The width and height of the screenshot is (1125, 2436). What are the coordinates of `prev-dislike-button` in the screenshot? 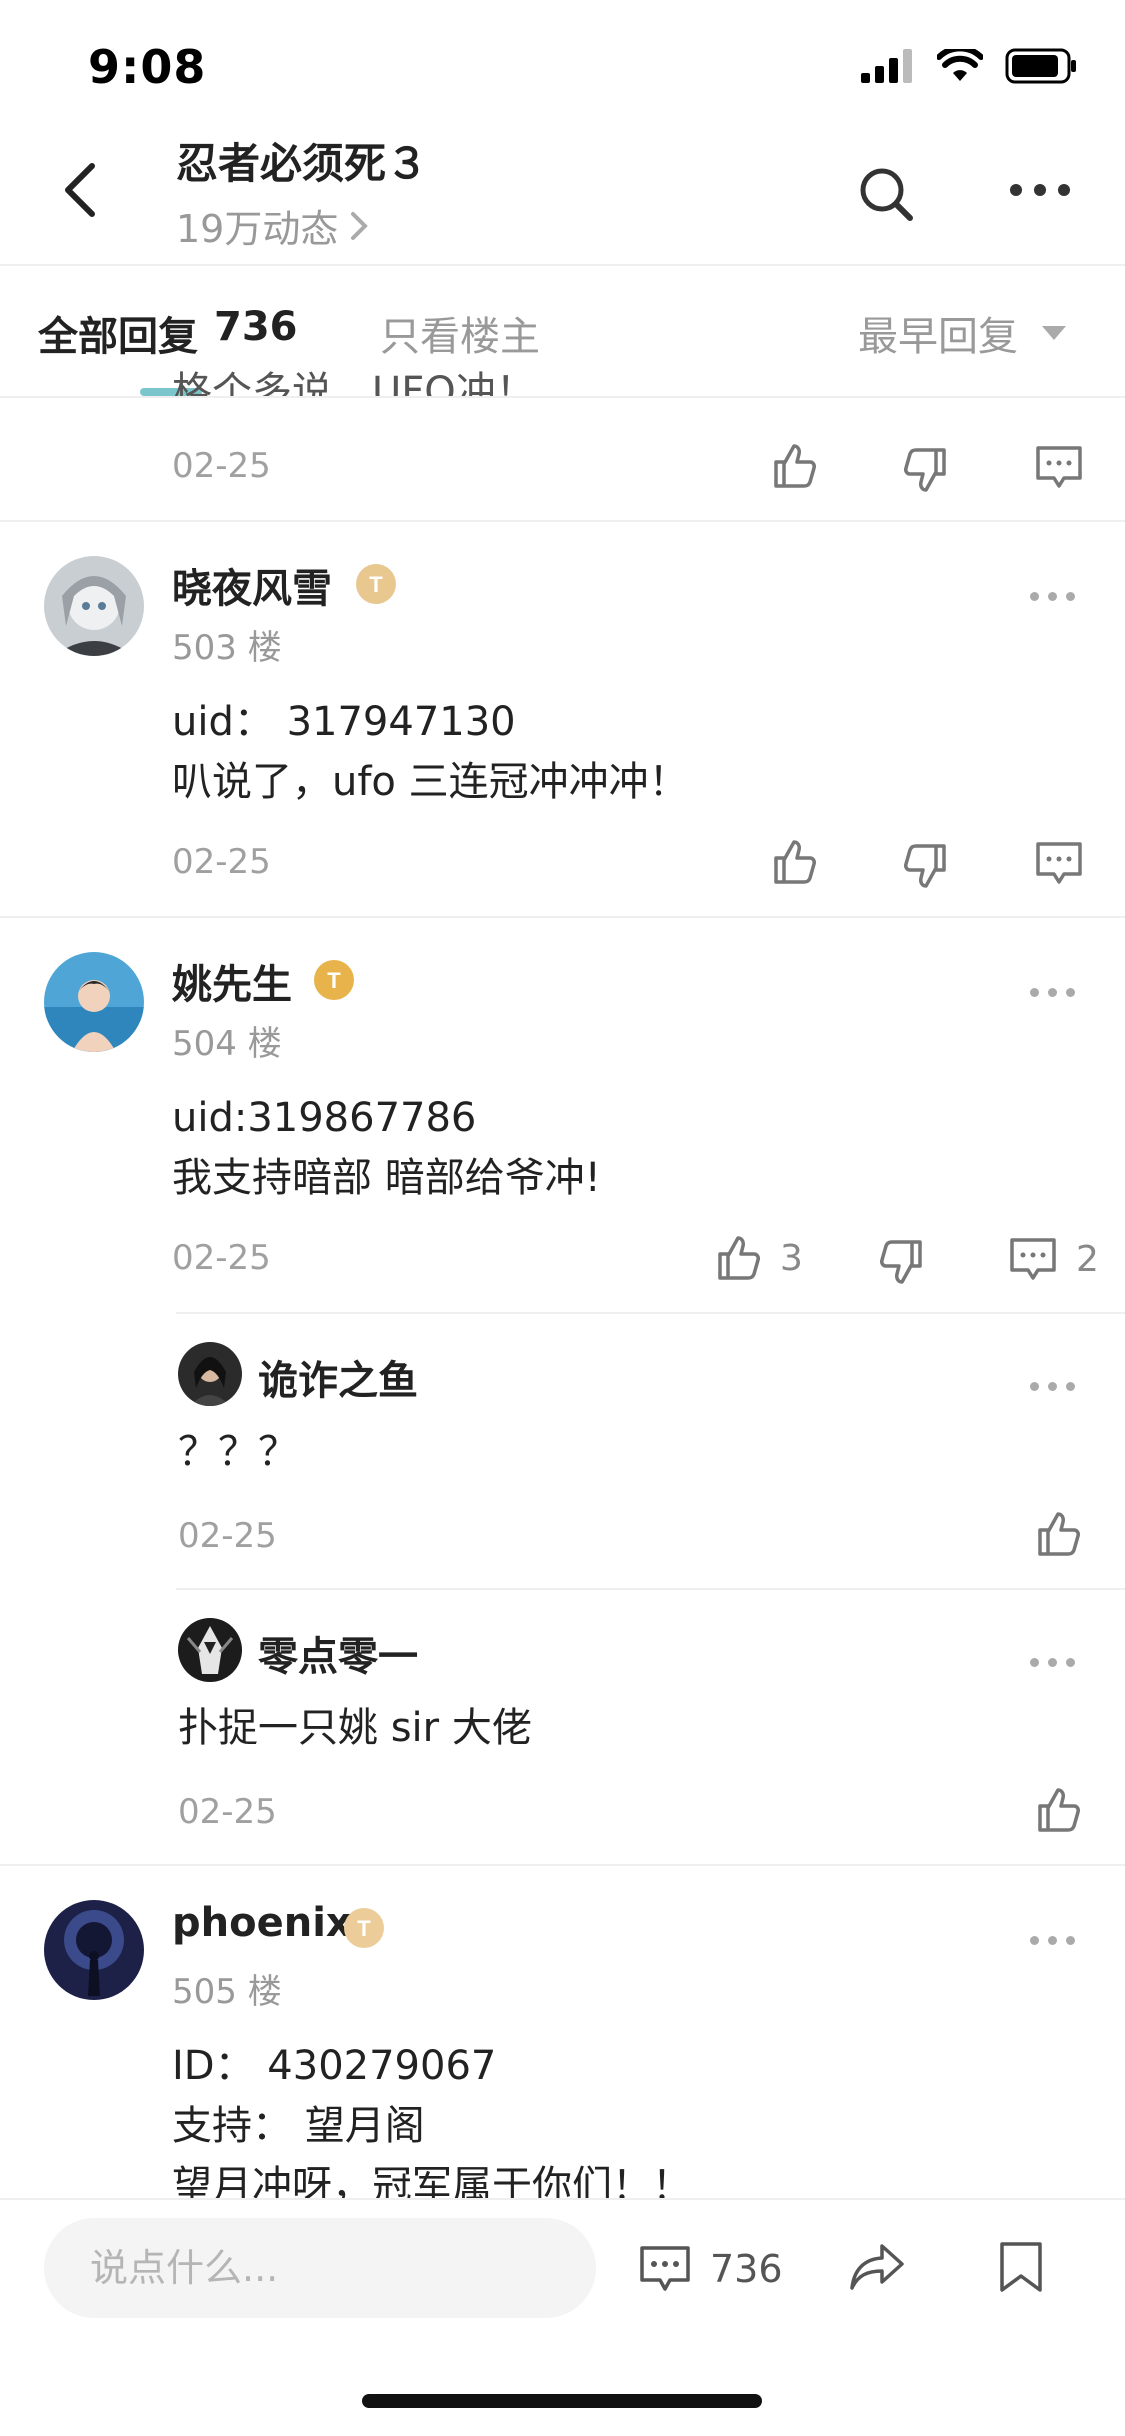 It's located at (926, 470).